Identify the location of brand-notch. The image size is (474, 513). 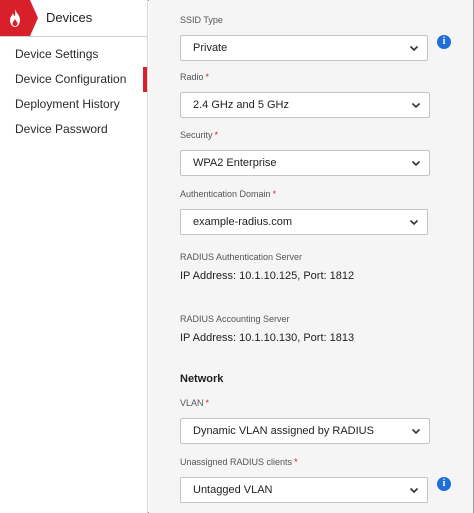
(34, 18).